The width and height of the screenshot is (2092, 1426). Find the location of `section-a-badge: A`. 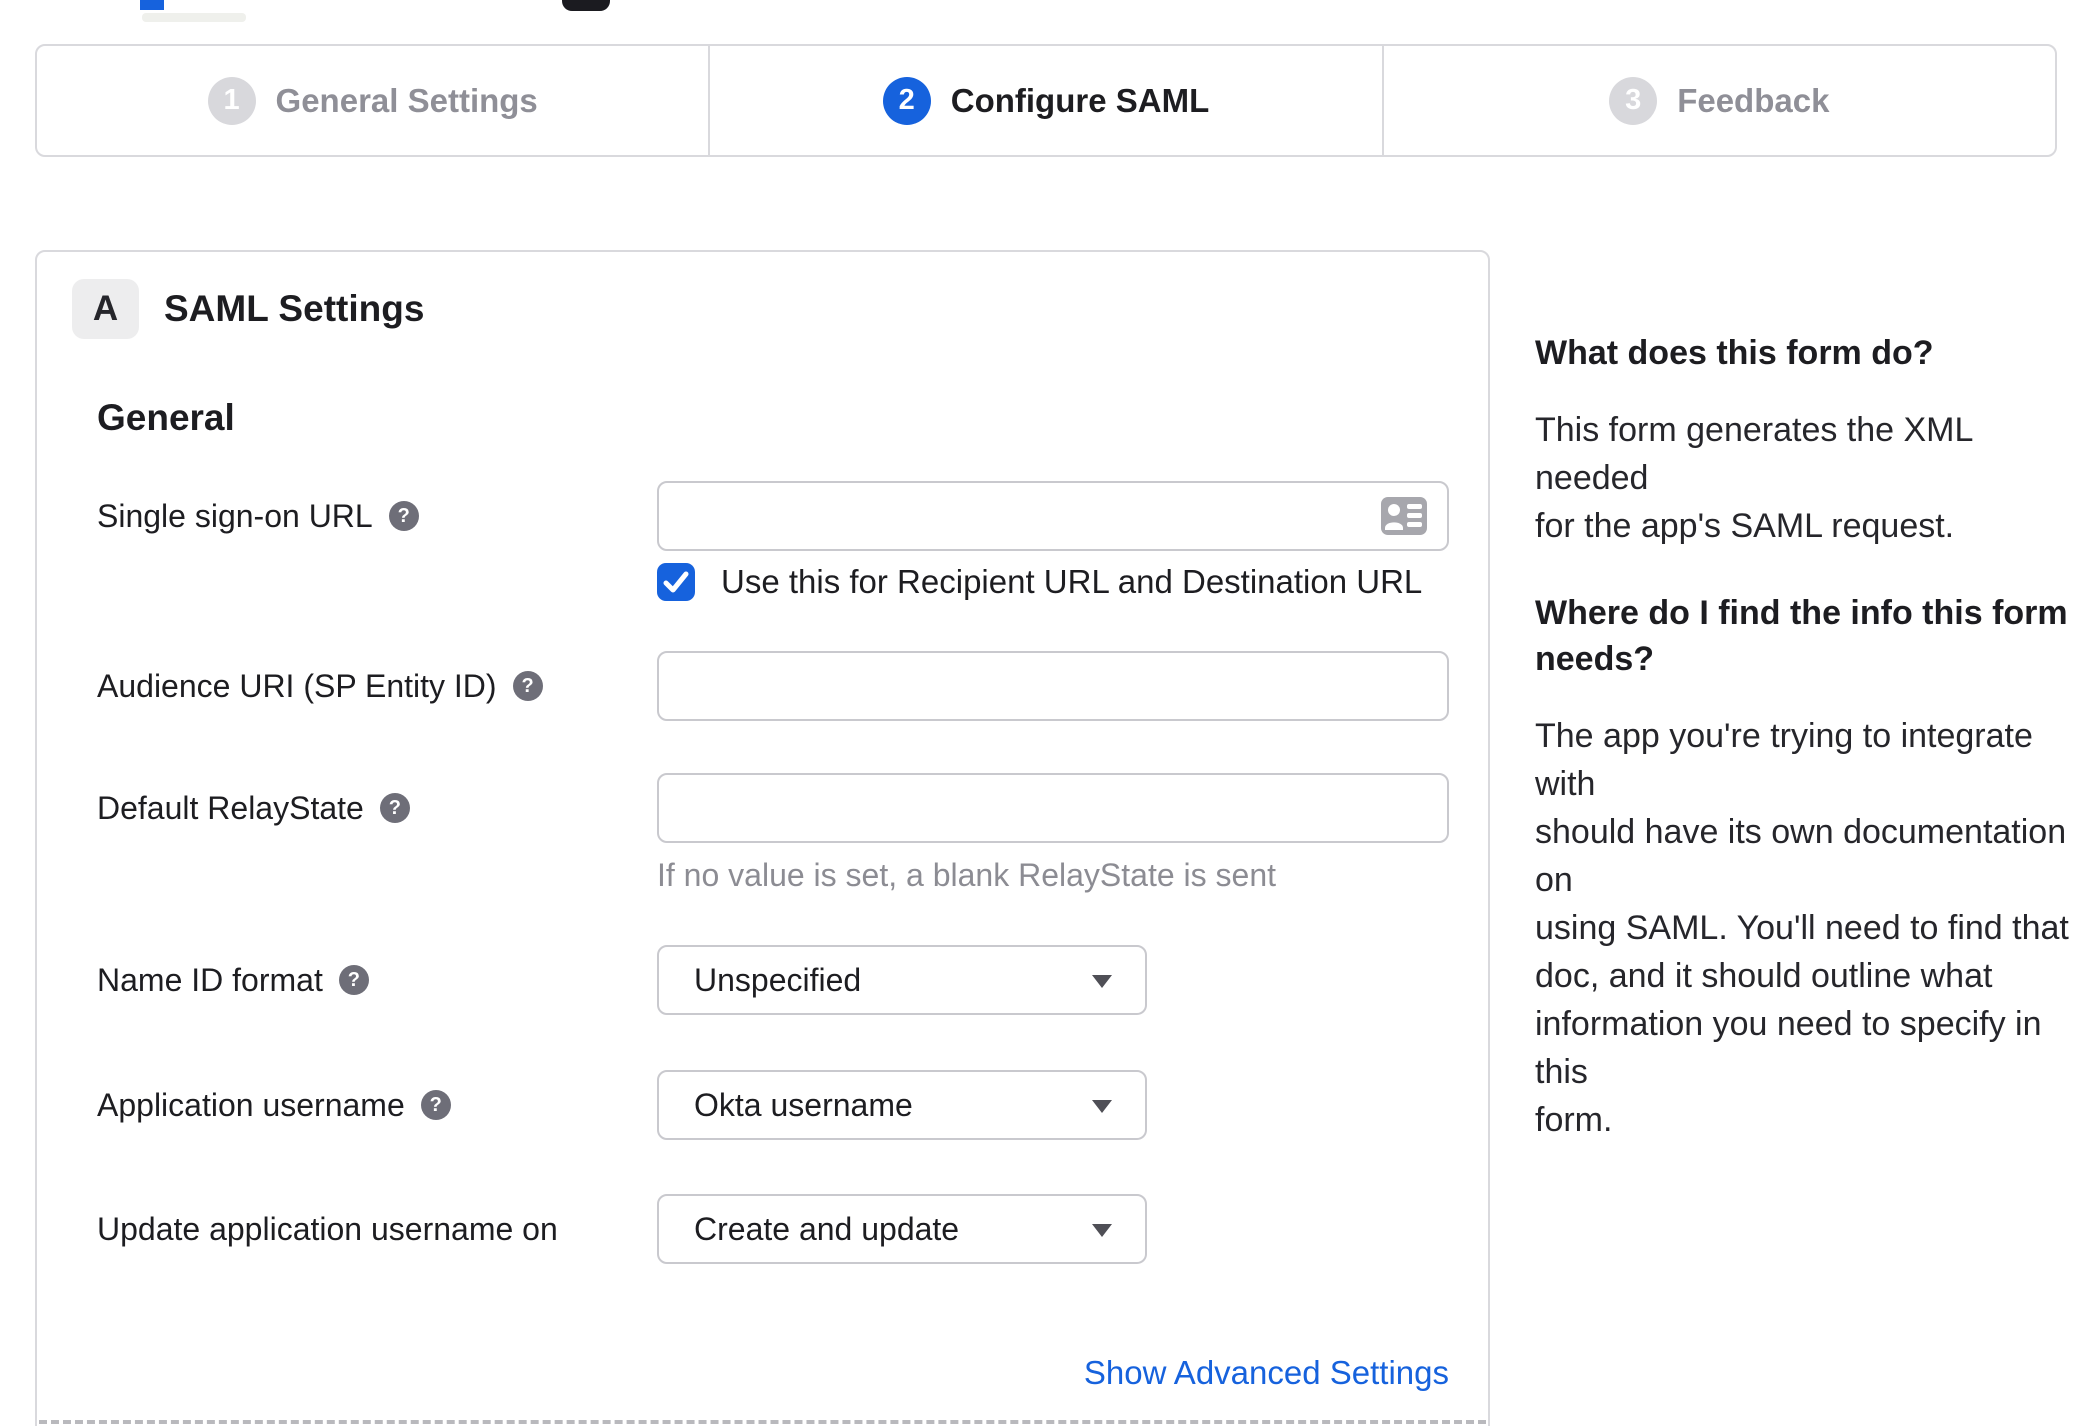

section-a-badge: A is located at coordinates (105, 309).